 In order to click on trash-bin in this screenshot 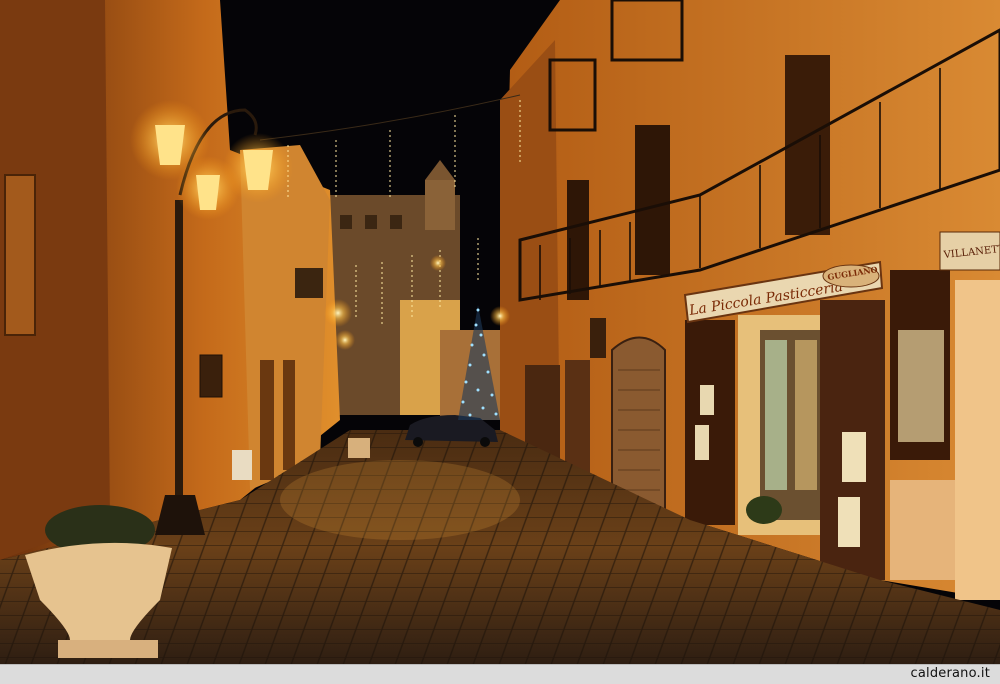, I will do `click(242, 465)`.